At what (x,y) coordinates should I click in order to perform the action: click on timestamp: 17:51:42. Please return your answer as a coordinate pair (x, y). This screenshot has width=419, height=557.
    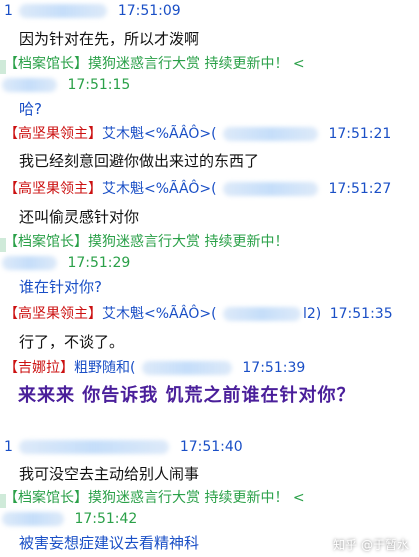
    Looking at the image, I should click on (106, 519).